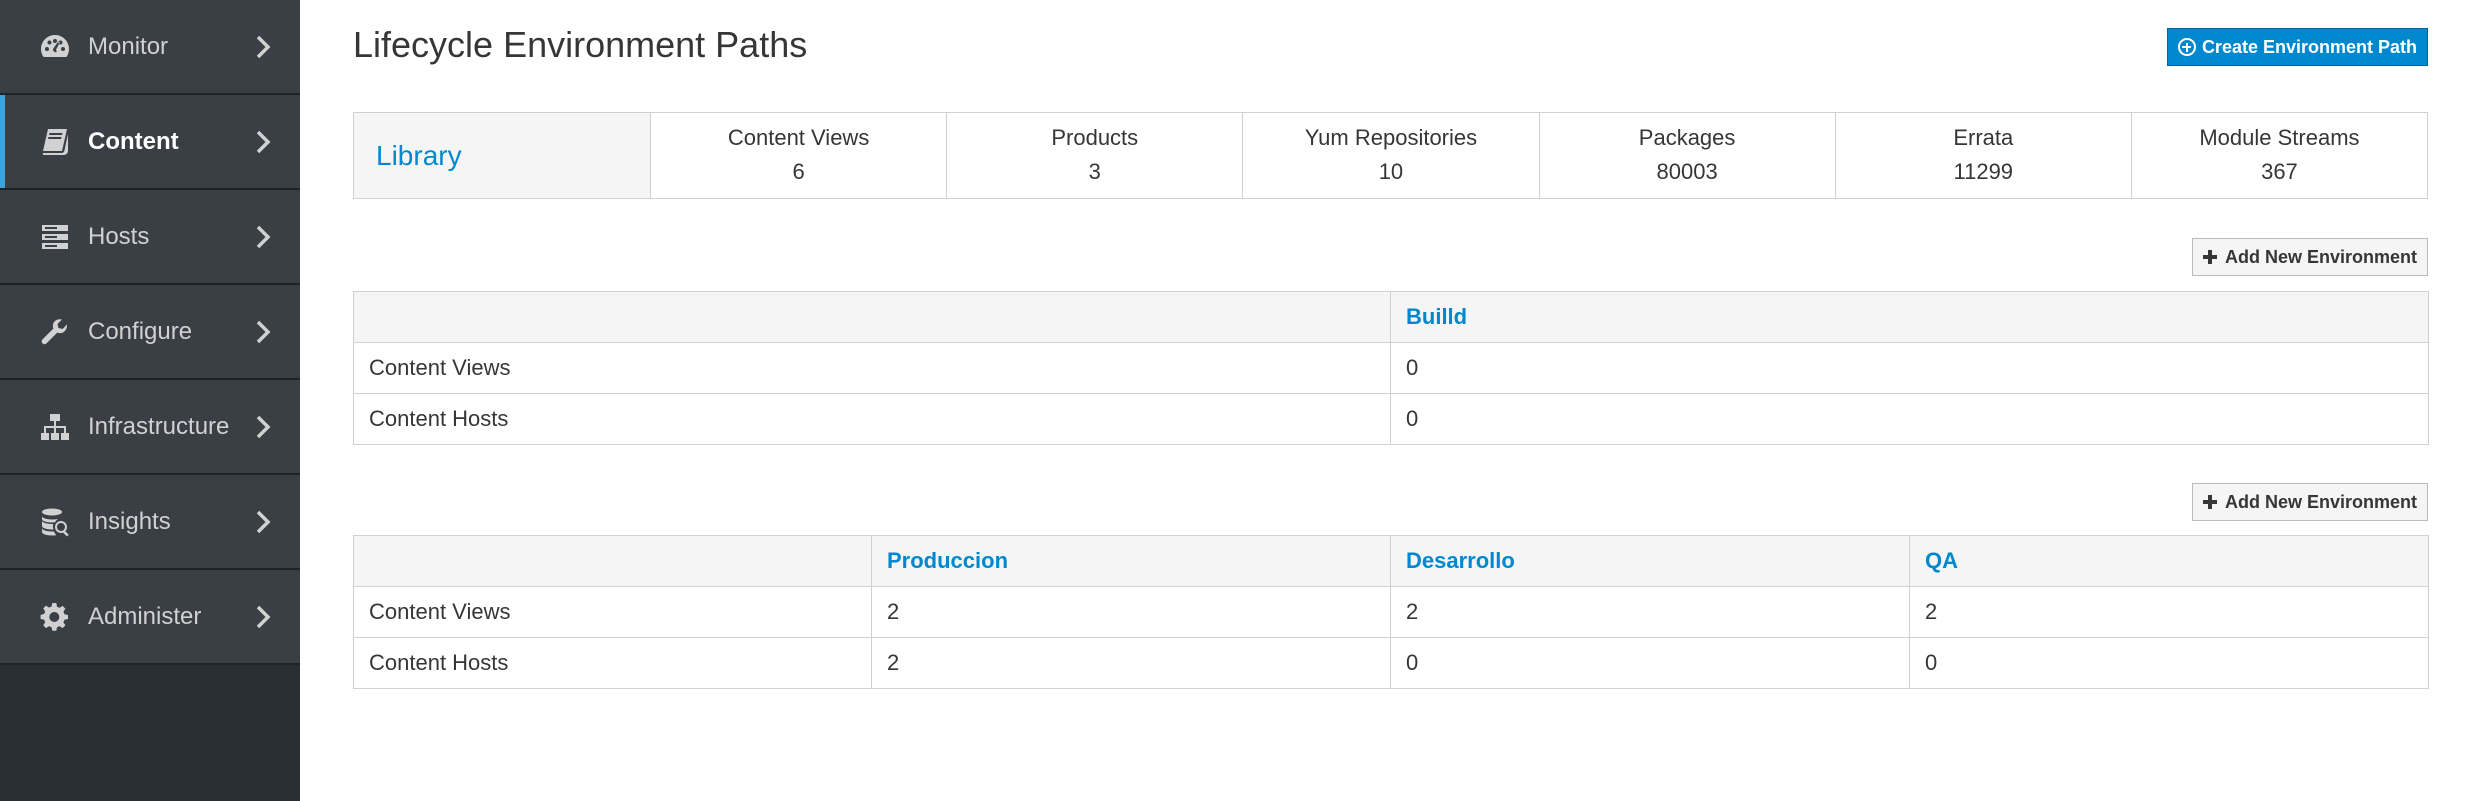  I want to click on stat-value: 367, so click(2279, 171).